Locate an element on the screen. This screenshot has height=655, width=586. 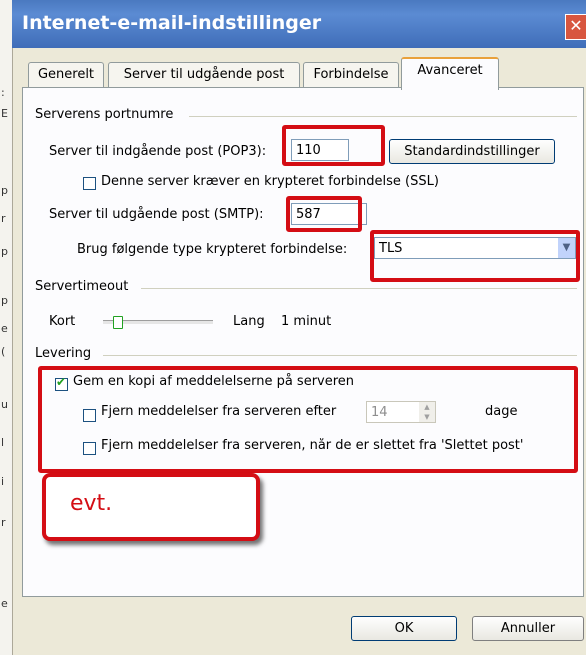
close-button: ✕ is located at coordinates (575, 27).